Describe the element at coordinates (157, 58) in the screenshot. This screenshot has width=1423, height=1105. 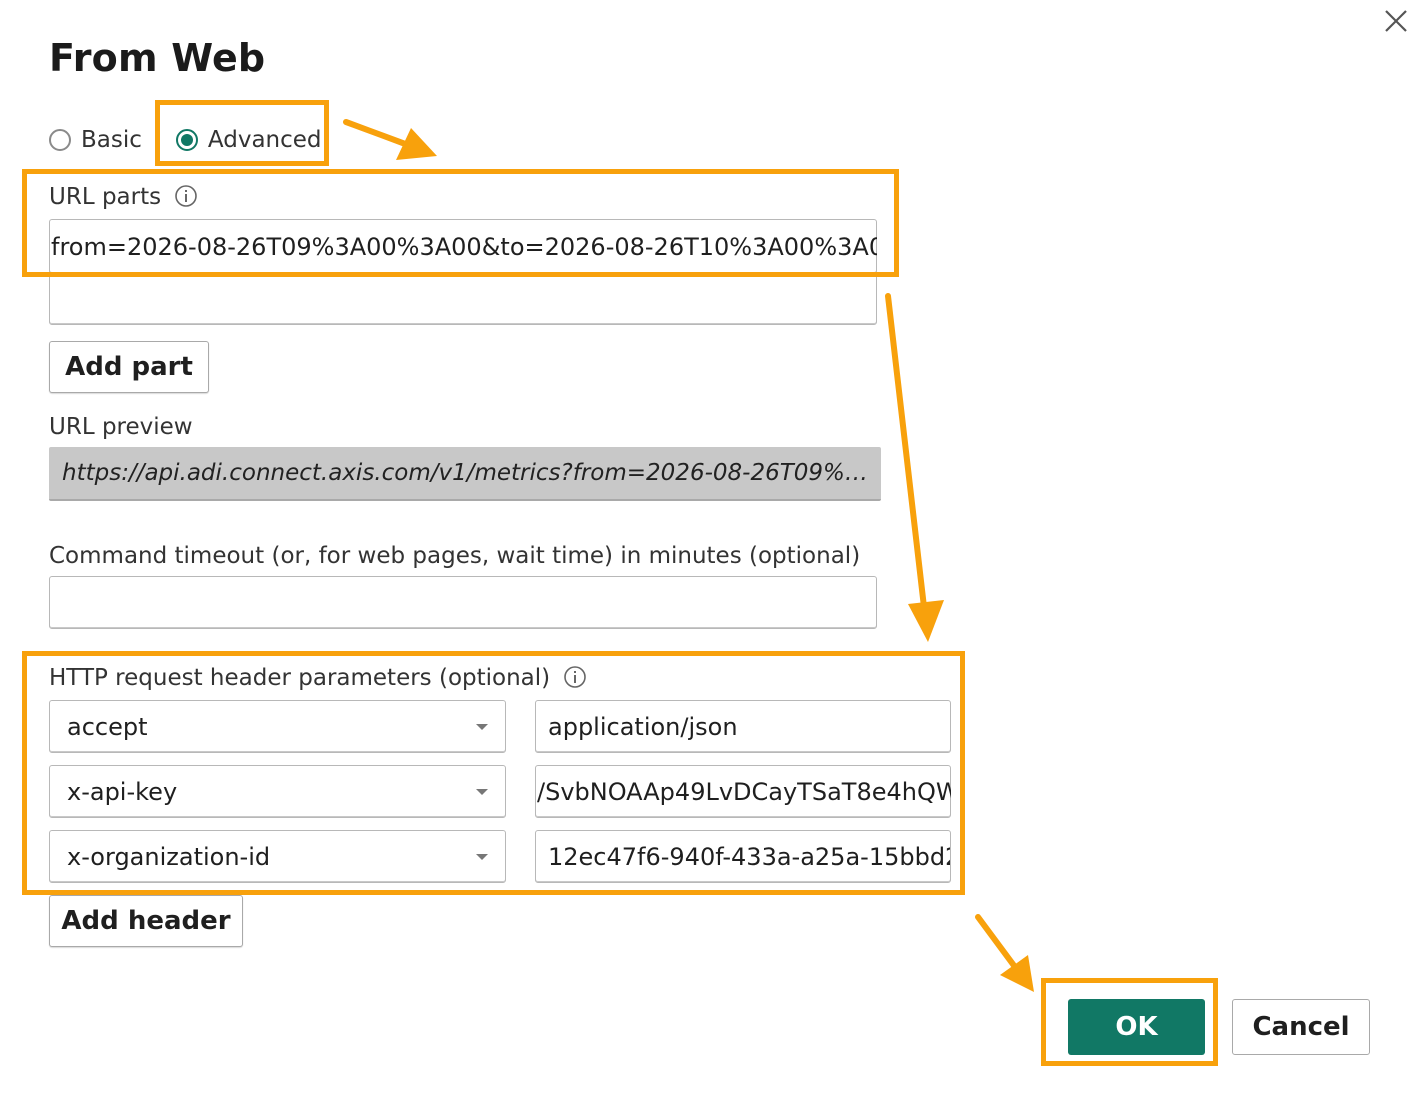
I see `dialog-title: From Web` at that location.